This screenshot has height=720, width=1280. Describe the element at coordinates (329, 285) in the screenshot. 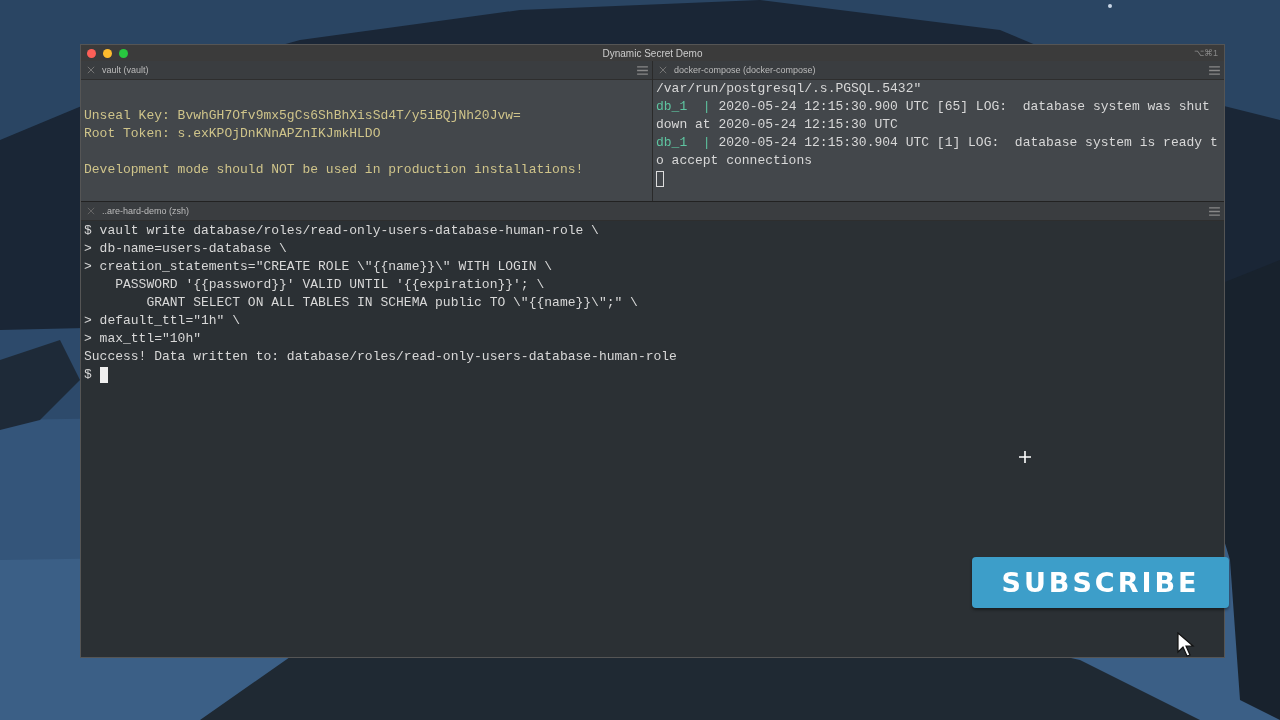

I see `terminal-text: PASSWORD '{{password}}' VALID UNTIL '{{expiration}}'; \` at that location.